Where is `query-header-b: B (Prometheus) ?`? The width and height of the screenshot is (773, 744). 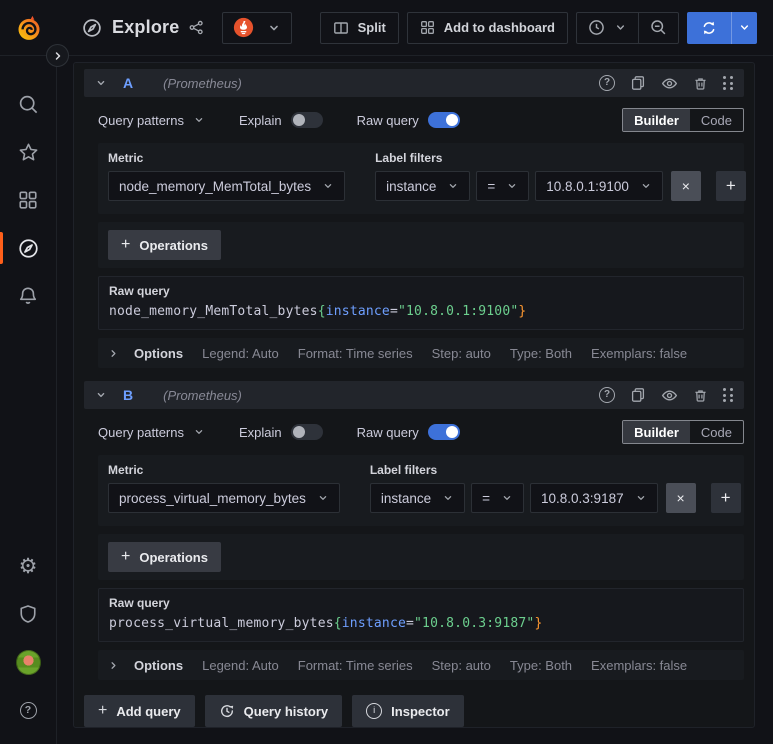
query-header-b: B (Prometheus) ? is located at coordinates (414, 395).